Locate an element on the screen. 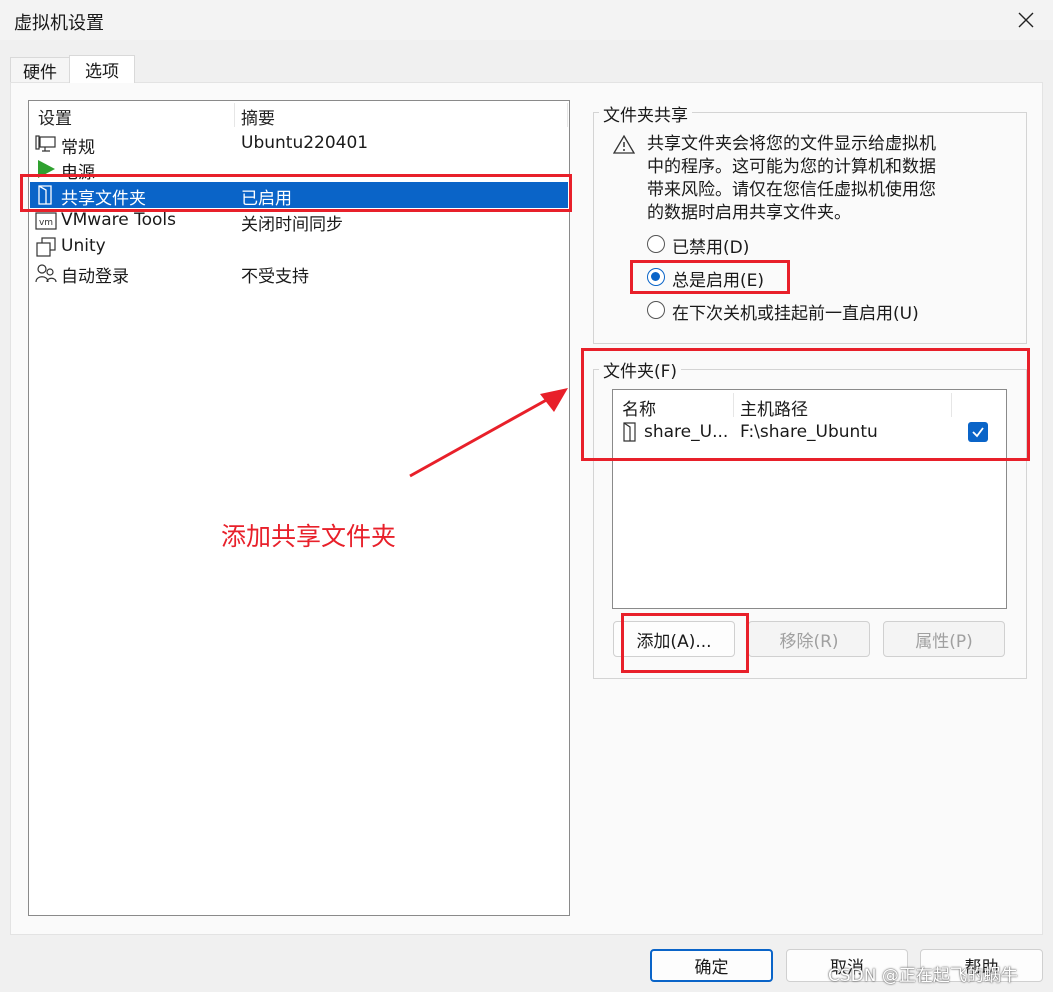 This screenshot has height=992, width=1053. tab-options-label: 选项 is located at coordinates (102, 72).